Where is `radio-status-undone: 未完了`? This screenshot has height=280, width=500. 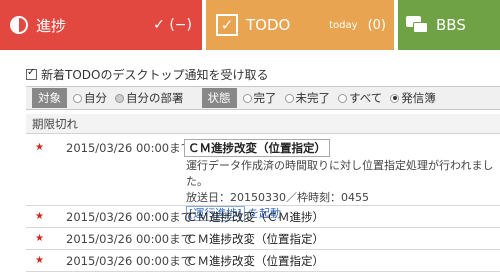
radio-status-undone: 未完了 is located at coordinates (307, 98).